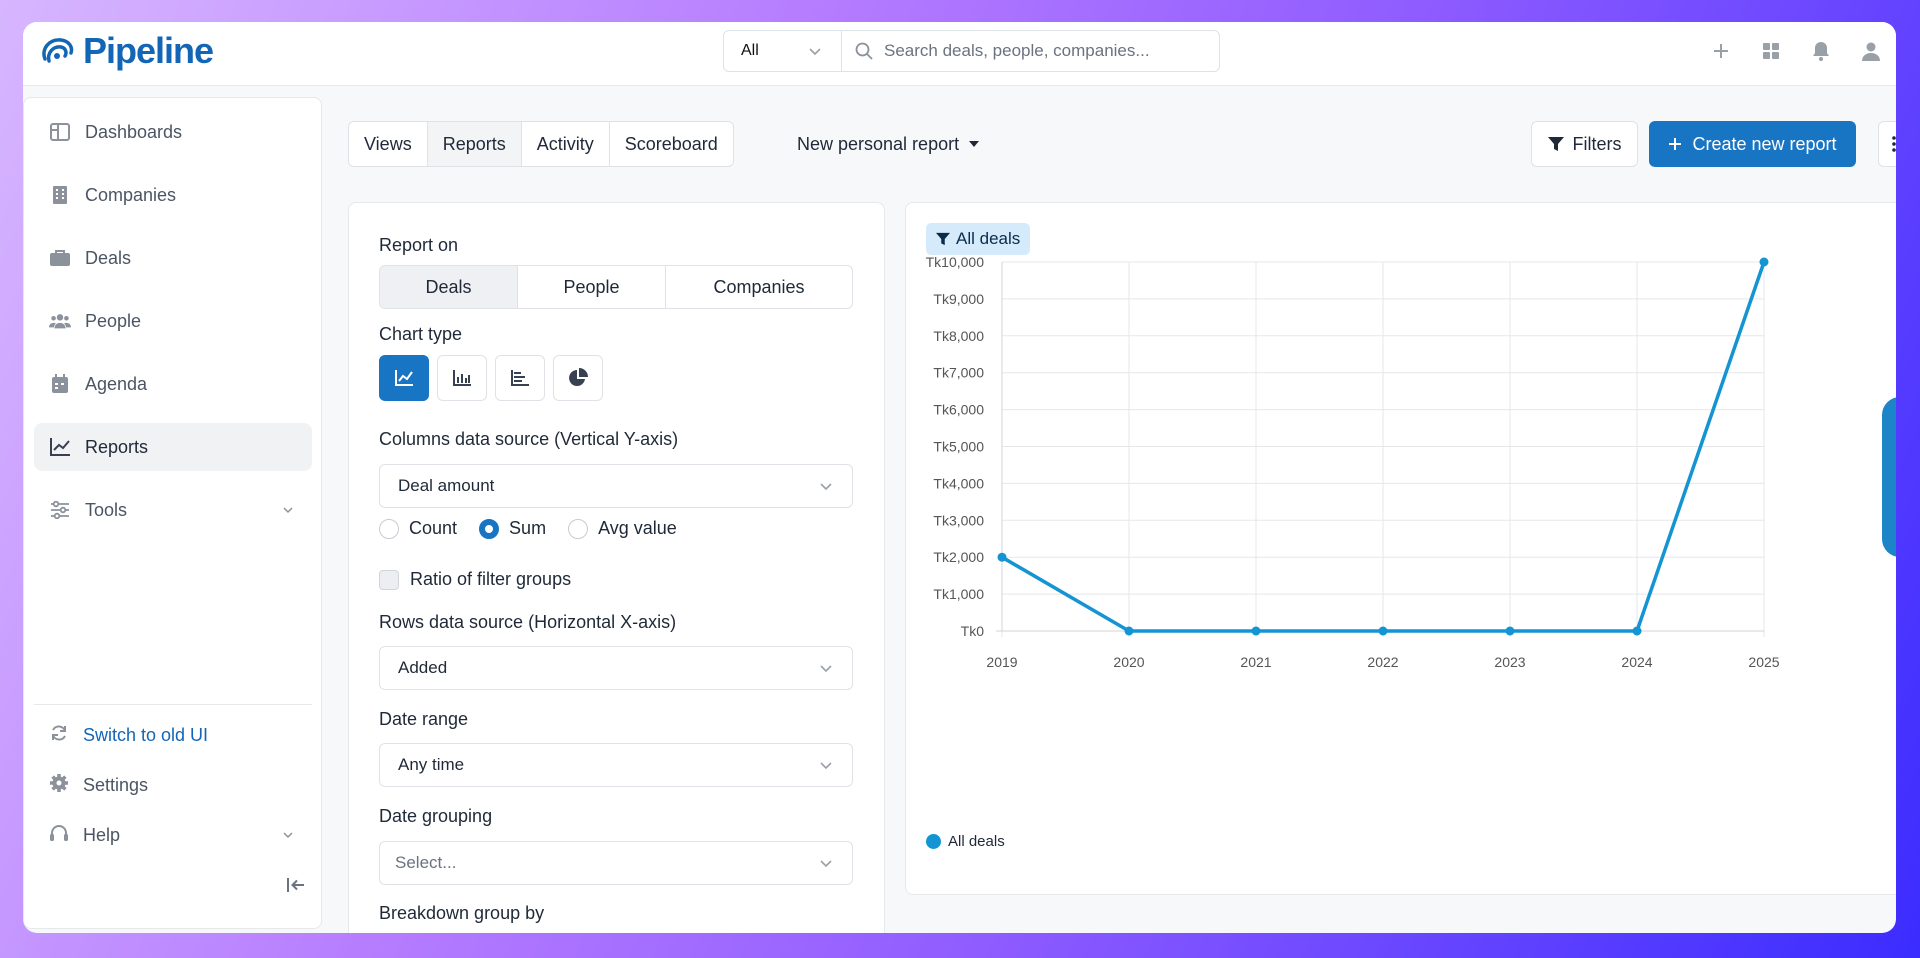  What do you see at coordinates (1721, 51) in the screenshot?
I see `add-icon` at bounding box center [1721, 51].